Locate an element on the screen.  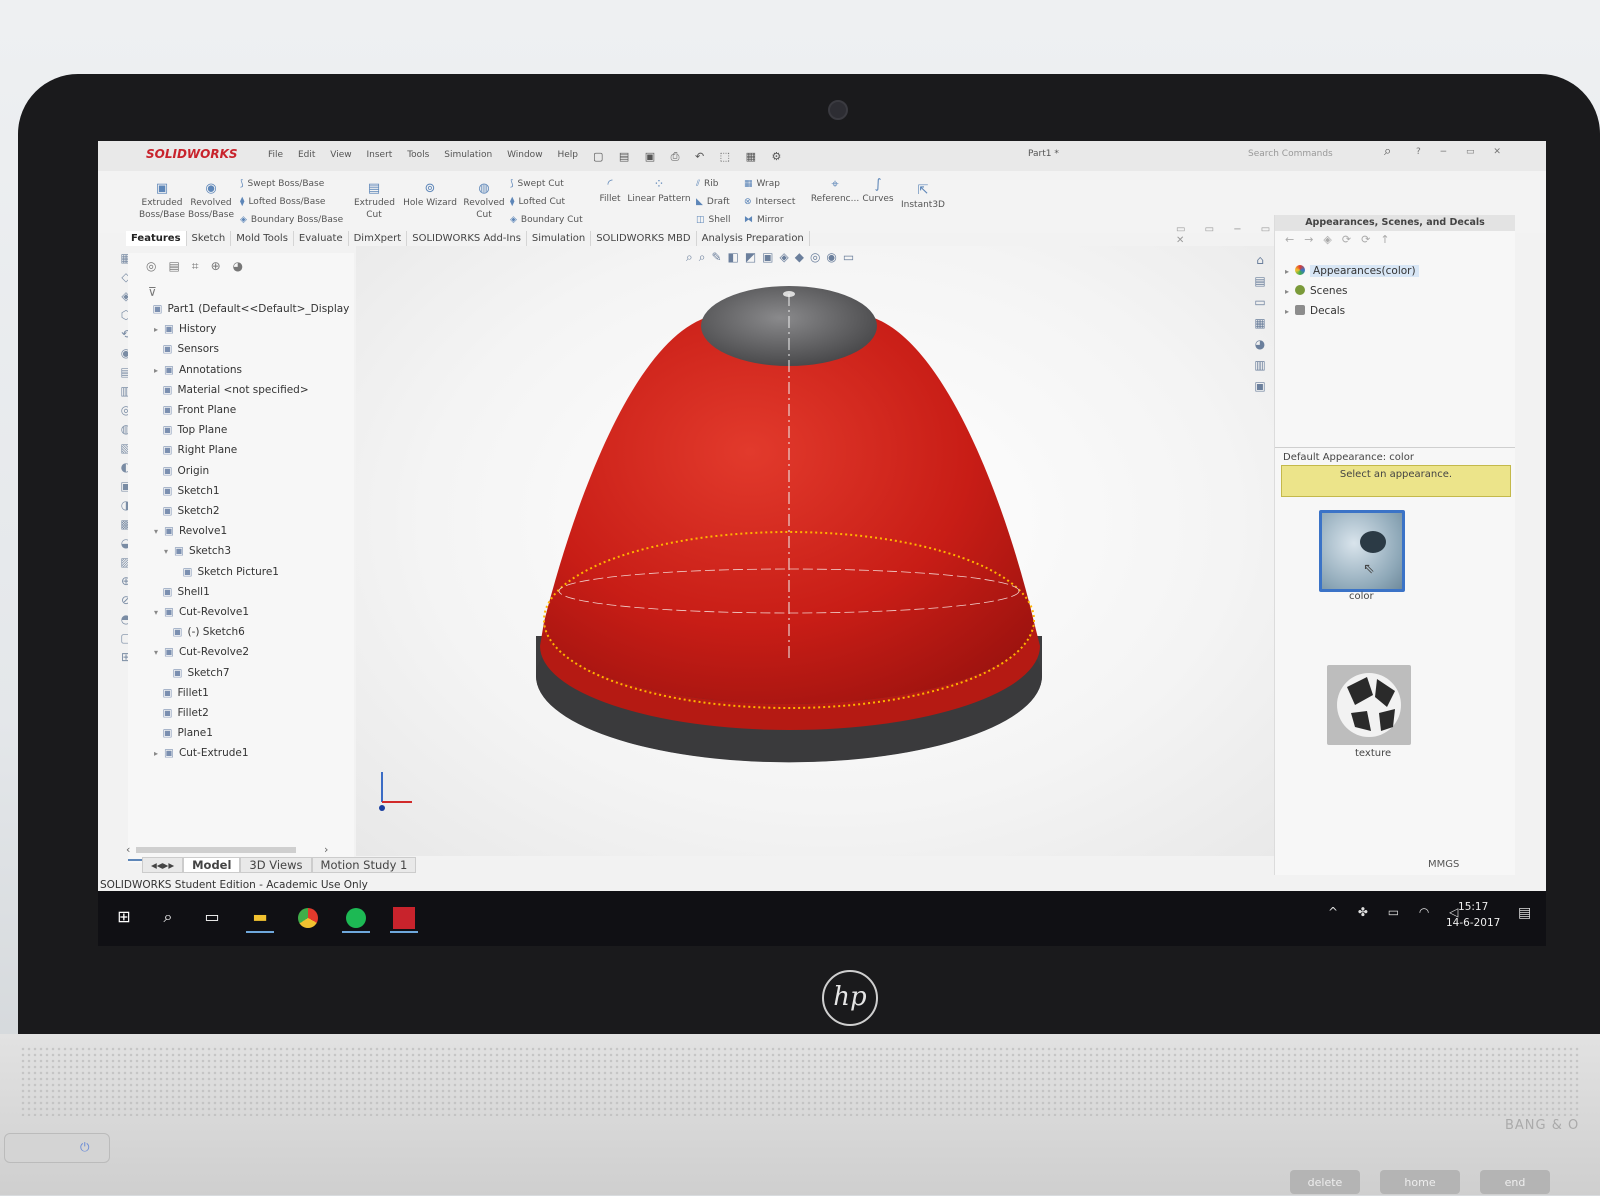
tree-node: ▾ ▣ Cut-Revolve1 is located at coordinates (201, 612).